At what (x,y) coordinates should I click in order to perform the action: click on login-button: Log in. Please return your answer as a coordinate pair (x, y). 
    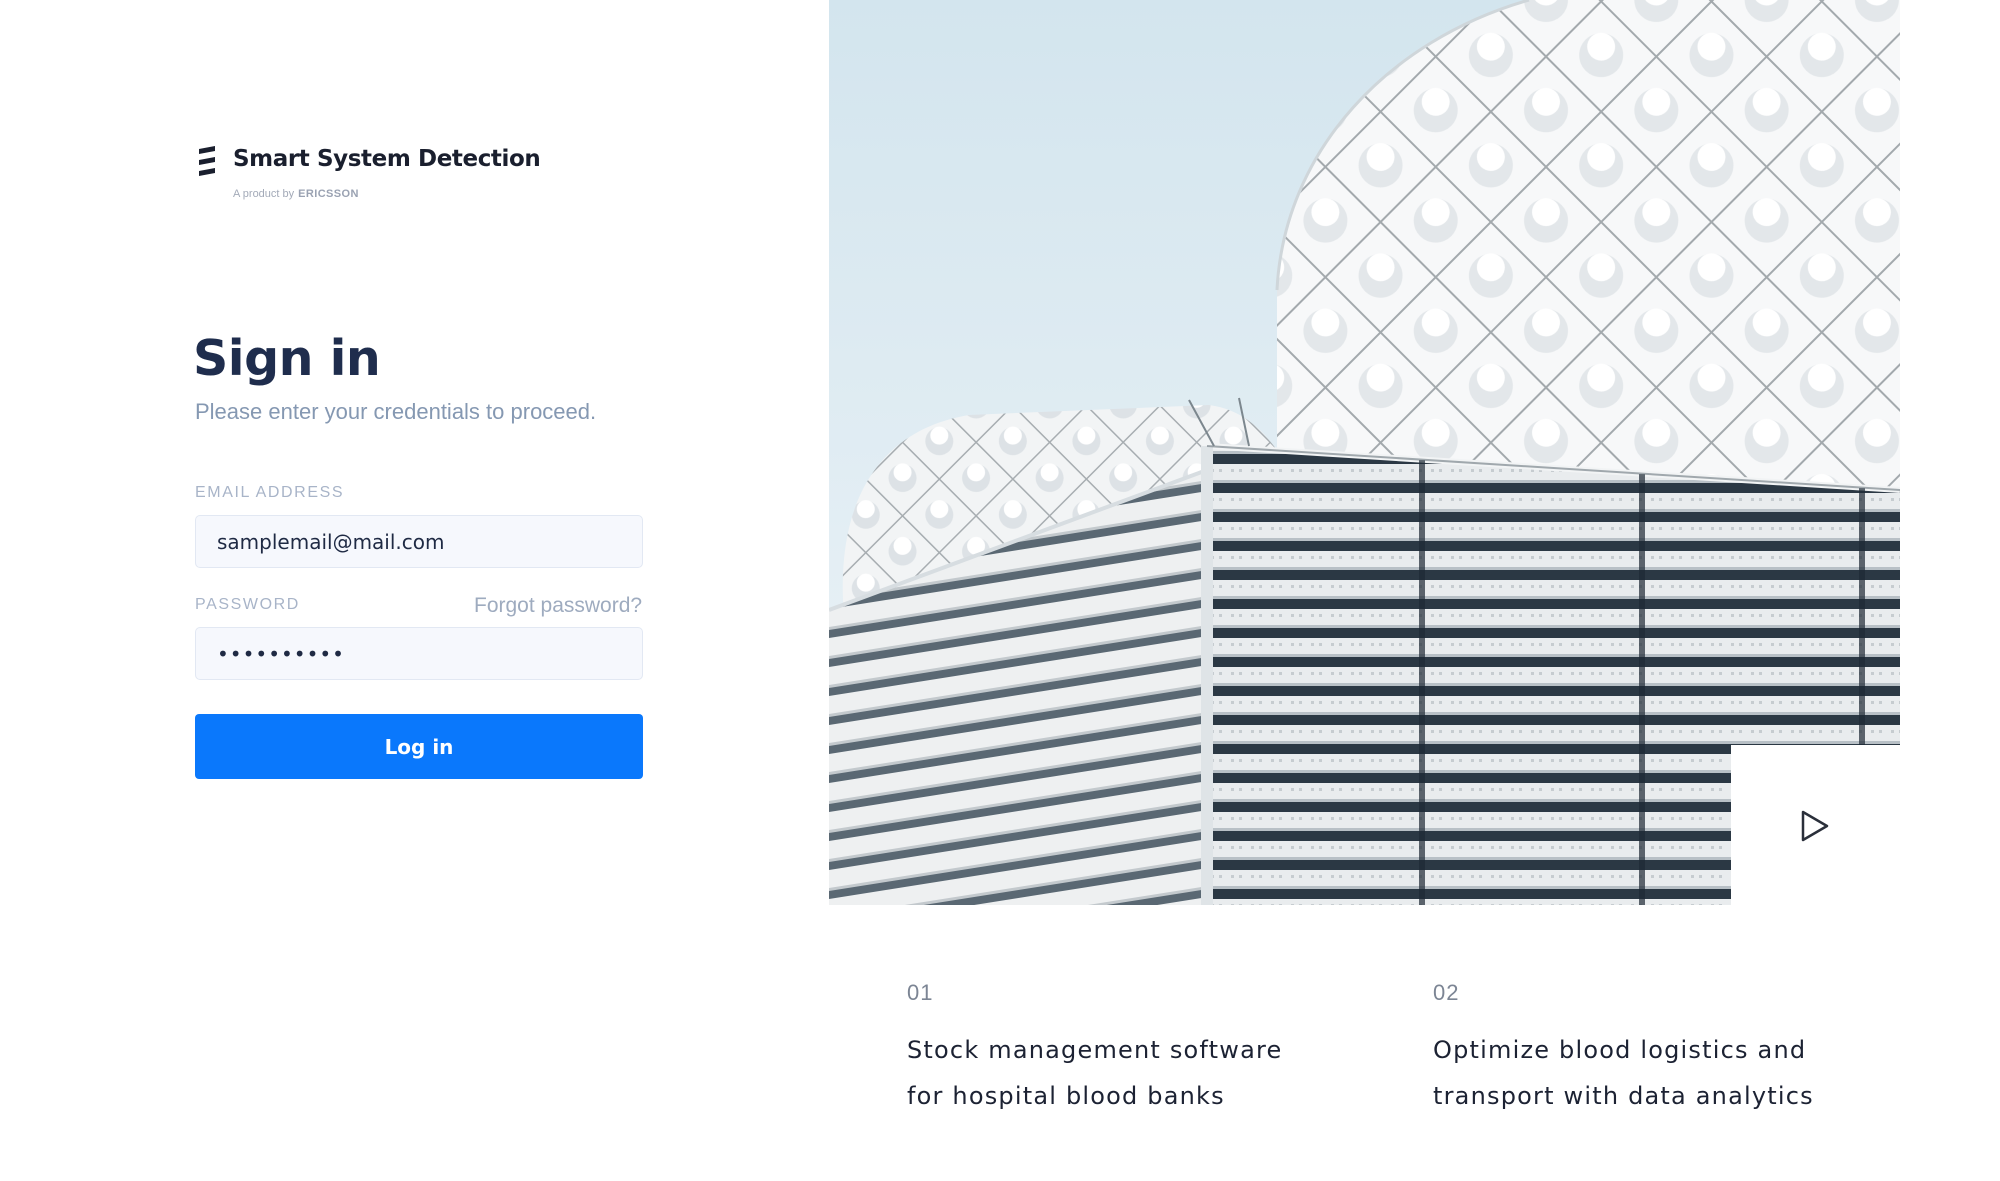
    Looking at the image, I should click on (419, 746).